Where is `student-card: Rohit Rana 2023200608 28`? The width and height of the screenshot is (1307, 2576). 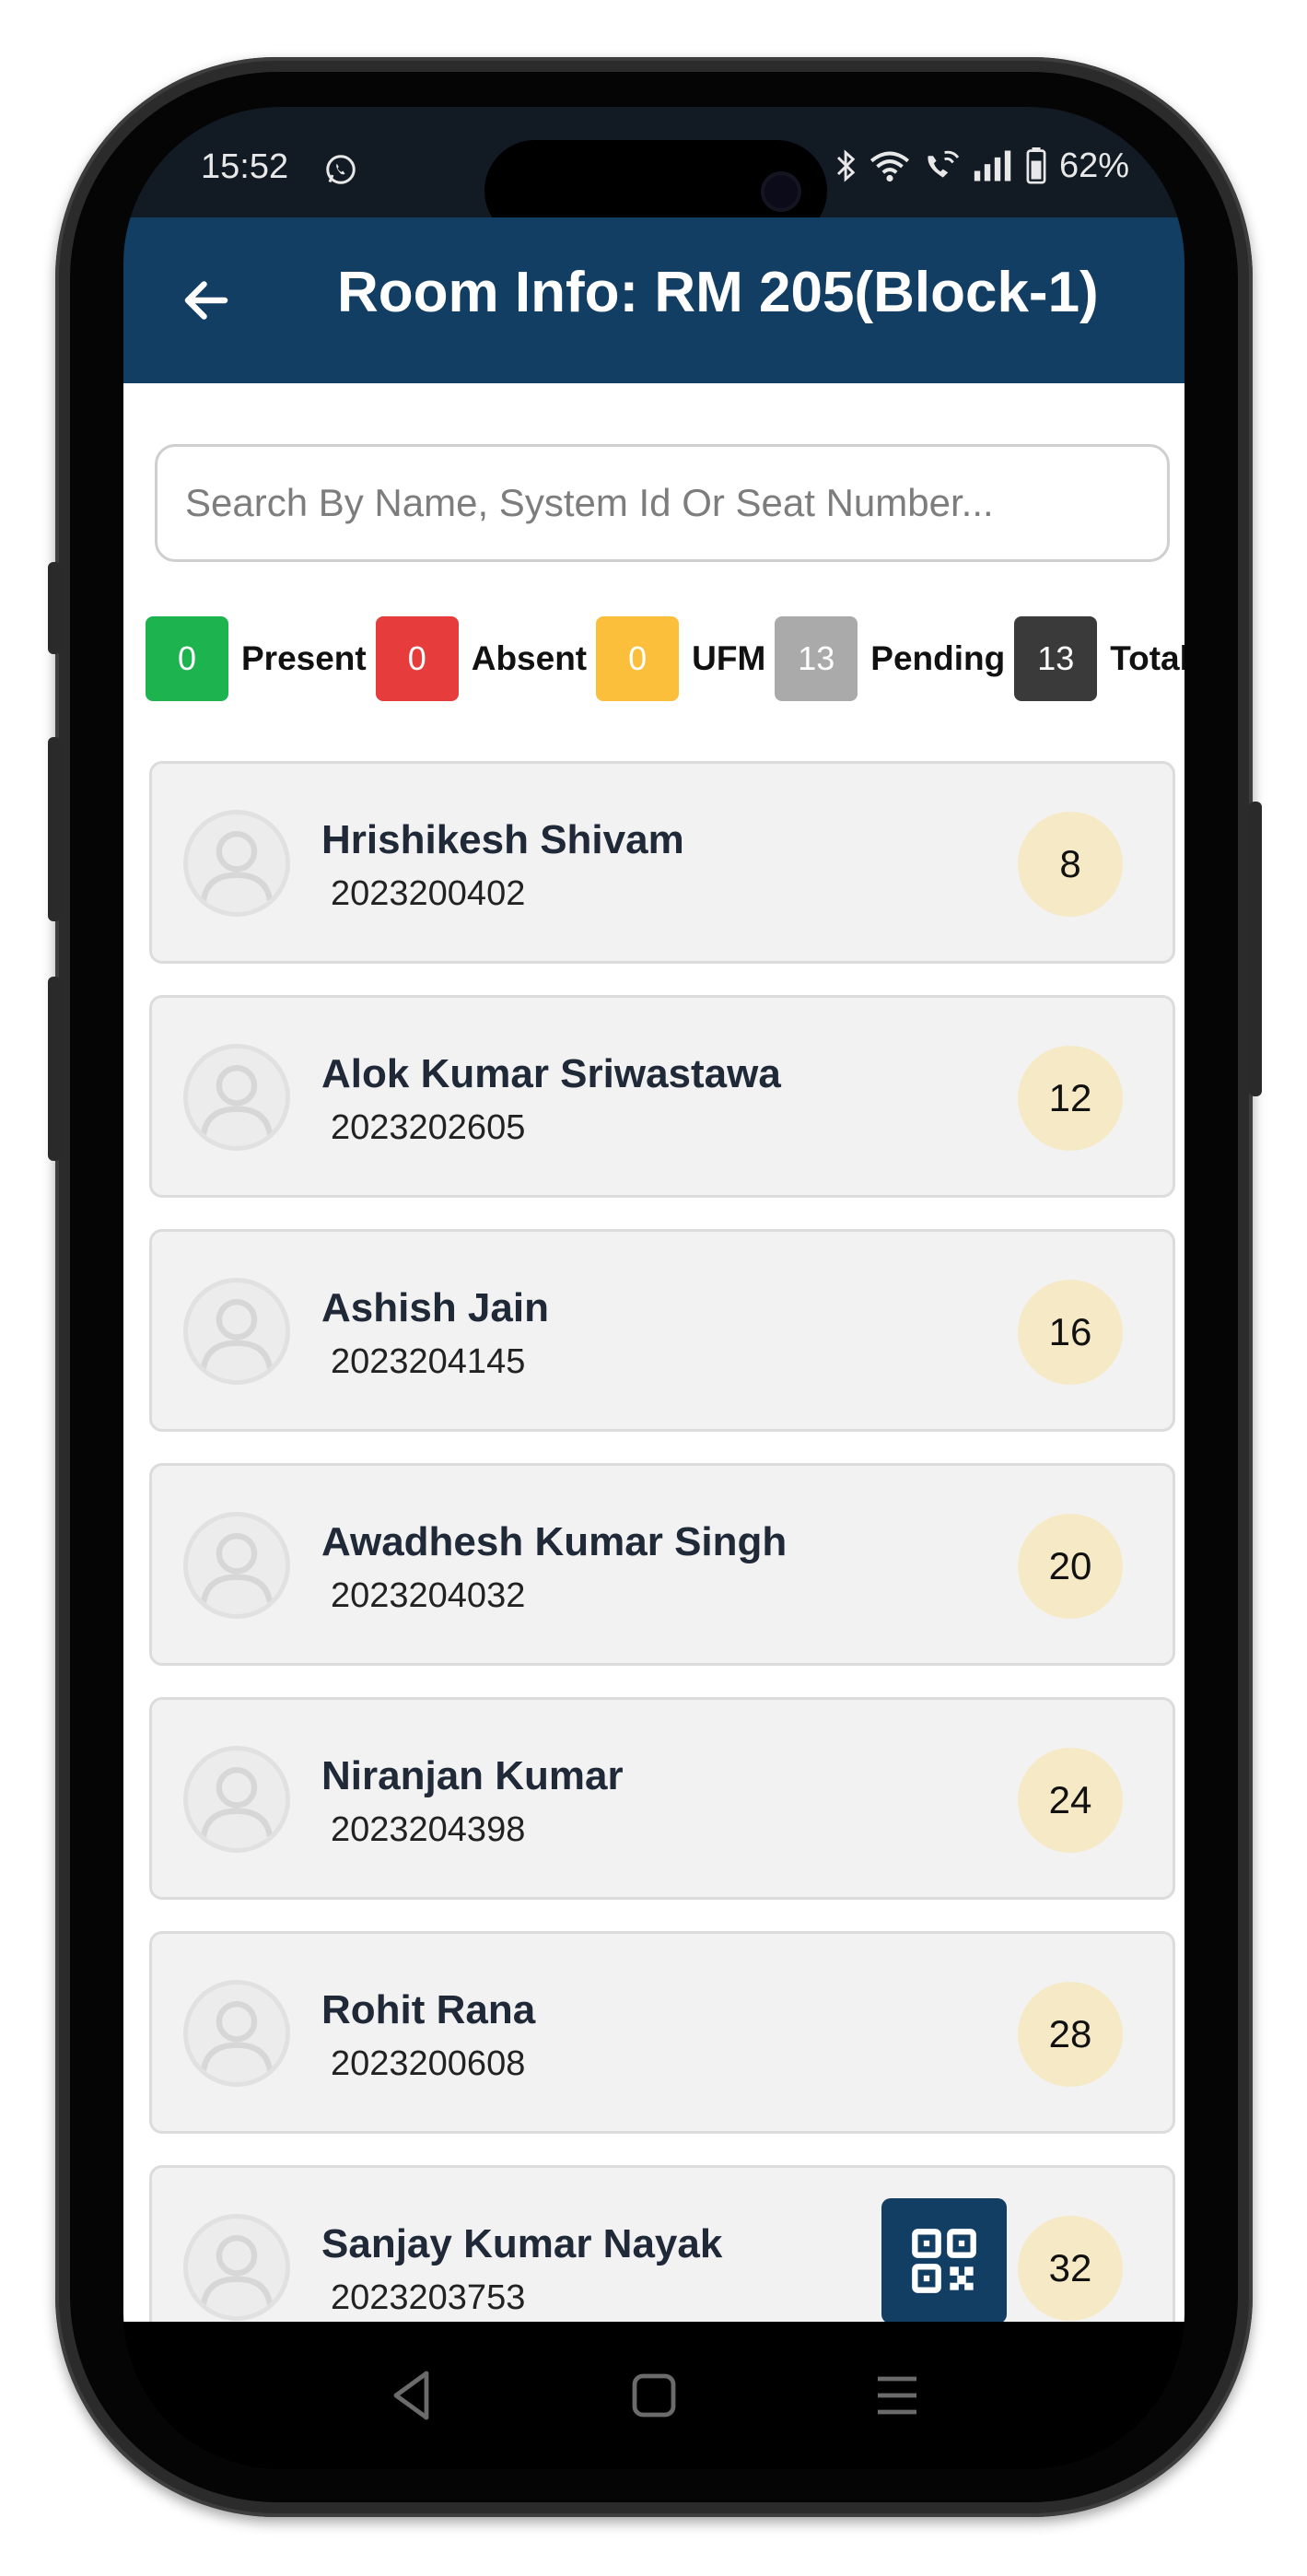
student-card: Rohit Rana 2023200608 28 is located at coordinates (662, 2032).